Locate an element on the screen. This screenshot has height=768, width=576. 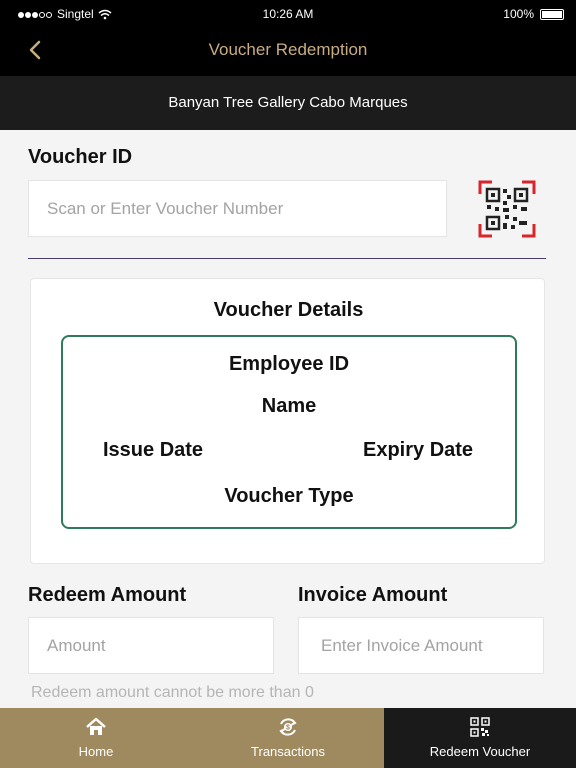
invoice-amount-input: Enter Invoice Amount is located at coordinates (421, 645).